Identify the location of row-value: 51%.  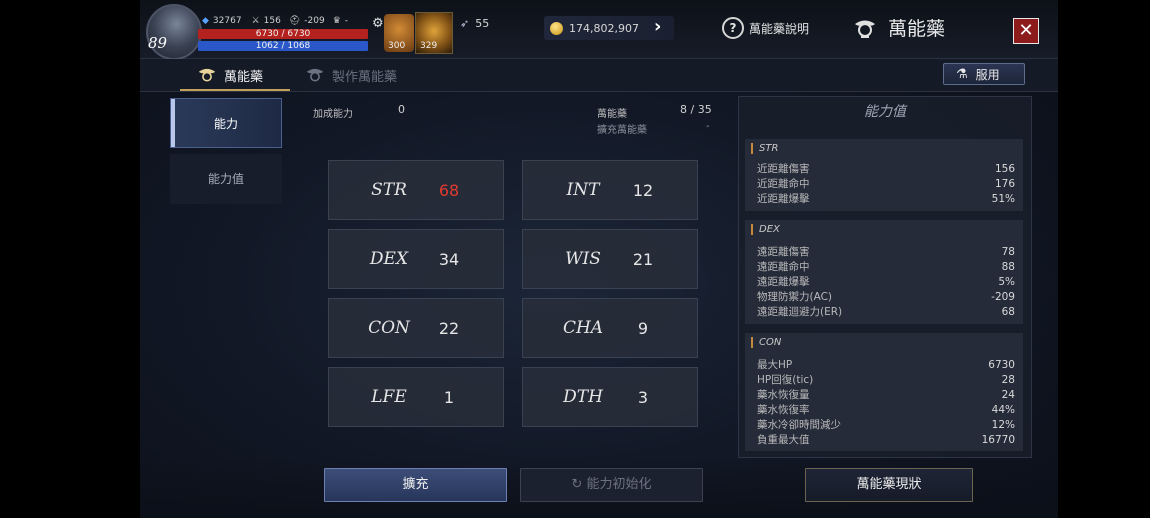
(1003, 199).